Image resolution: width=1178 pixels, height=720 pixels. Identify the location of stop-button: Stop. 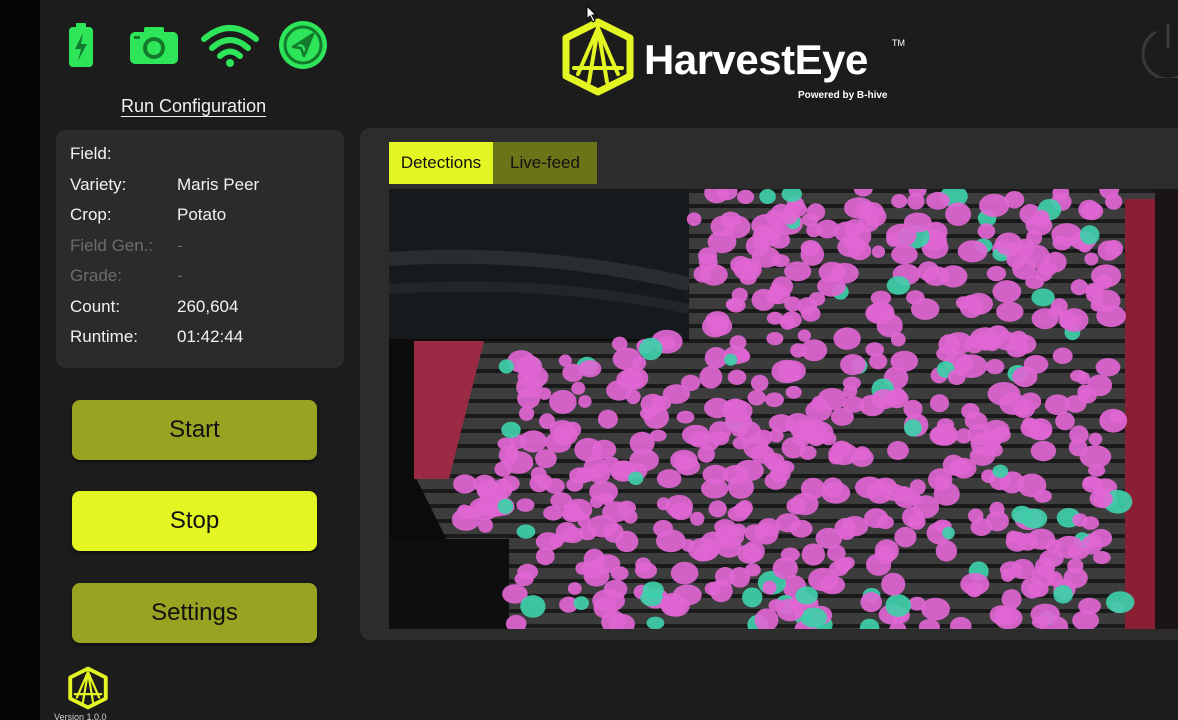
(194, 521).